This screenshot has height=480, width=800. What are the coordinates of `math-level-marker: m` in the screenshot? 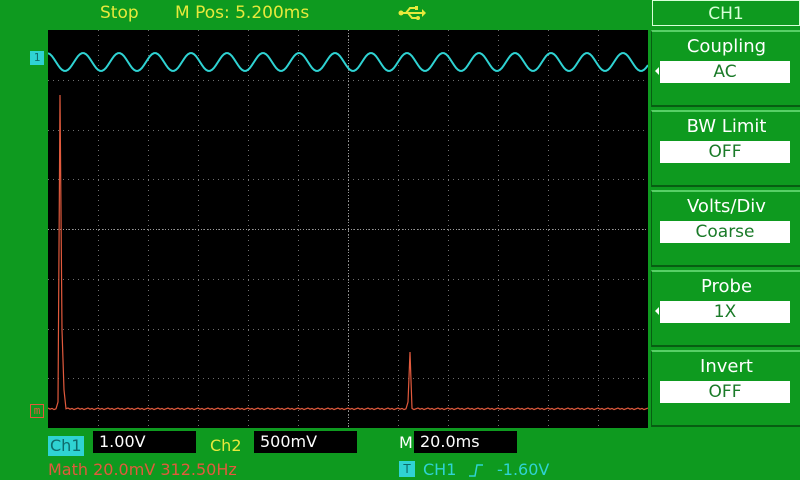 It's located at (37, 411).